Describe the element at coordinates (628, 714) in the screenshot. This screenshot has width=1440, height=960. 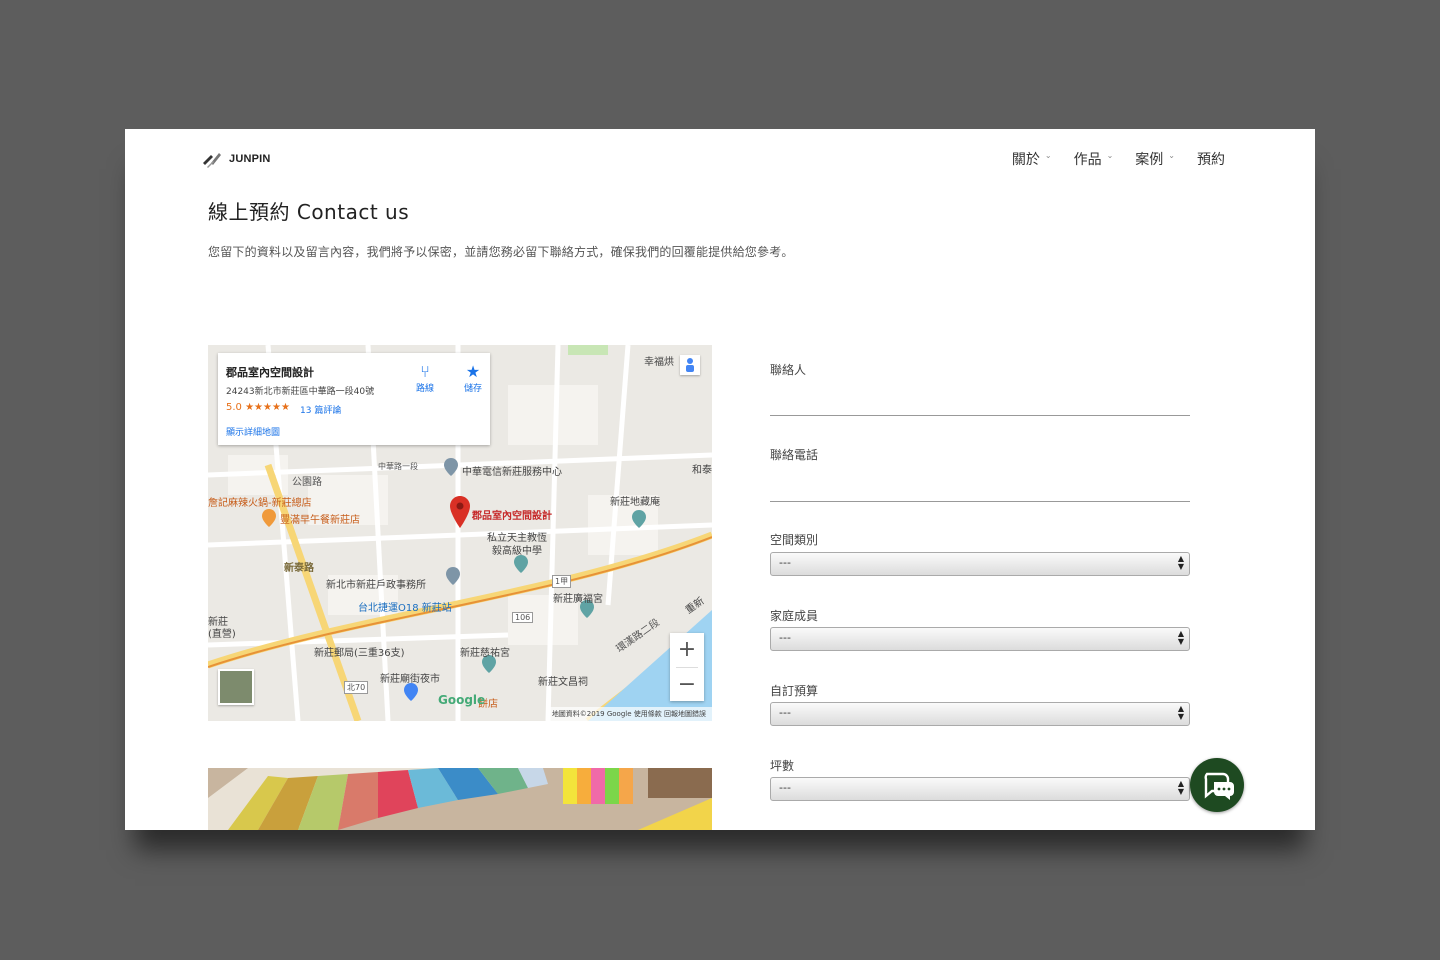
I see `map-attribution: 地圖資料©2019 Google 使用條款 回報地圖錯誤` at that location.